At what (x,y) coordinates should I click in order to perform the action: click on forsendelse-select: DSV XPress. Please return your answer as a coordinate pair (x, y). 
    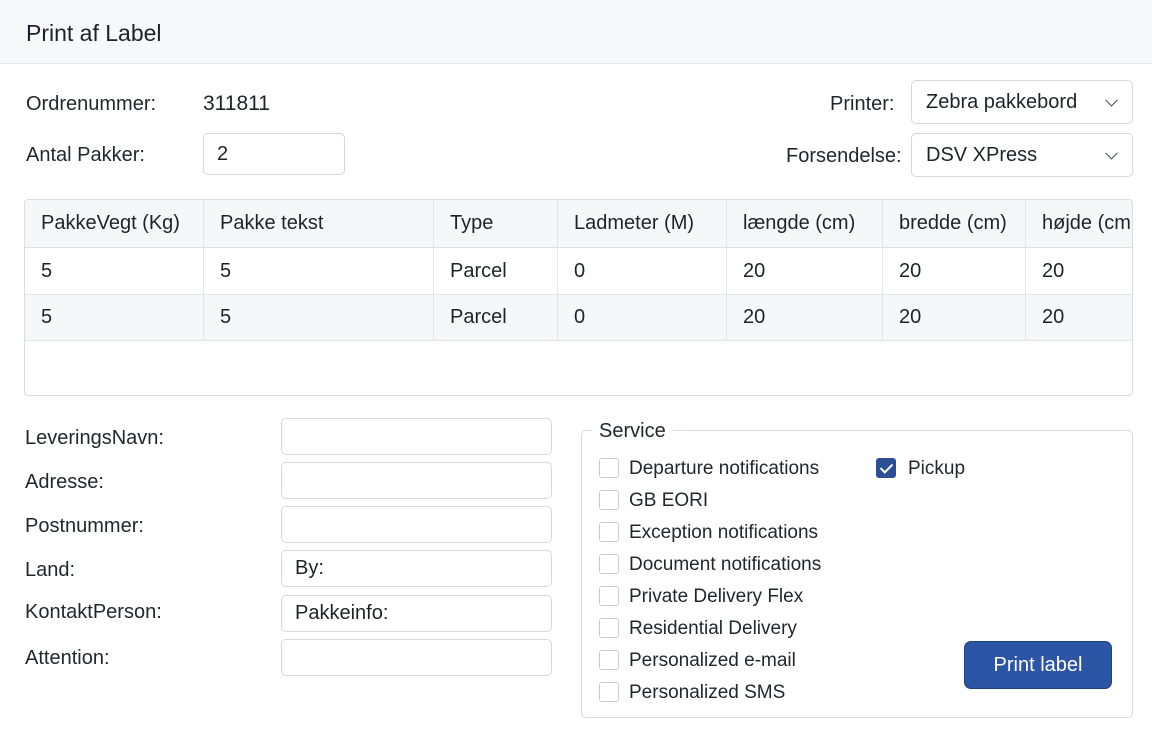
    Looking at the image, I should click on (1022, 155).